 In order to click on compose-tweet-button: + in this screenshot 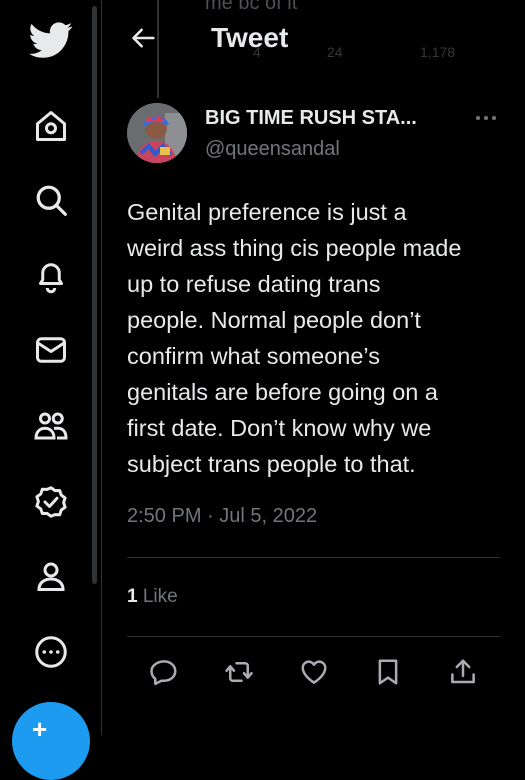, I will do `click(51, 741)`.